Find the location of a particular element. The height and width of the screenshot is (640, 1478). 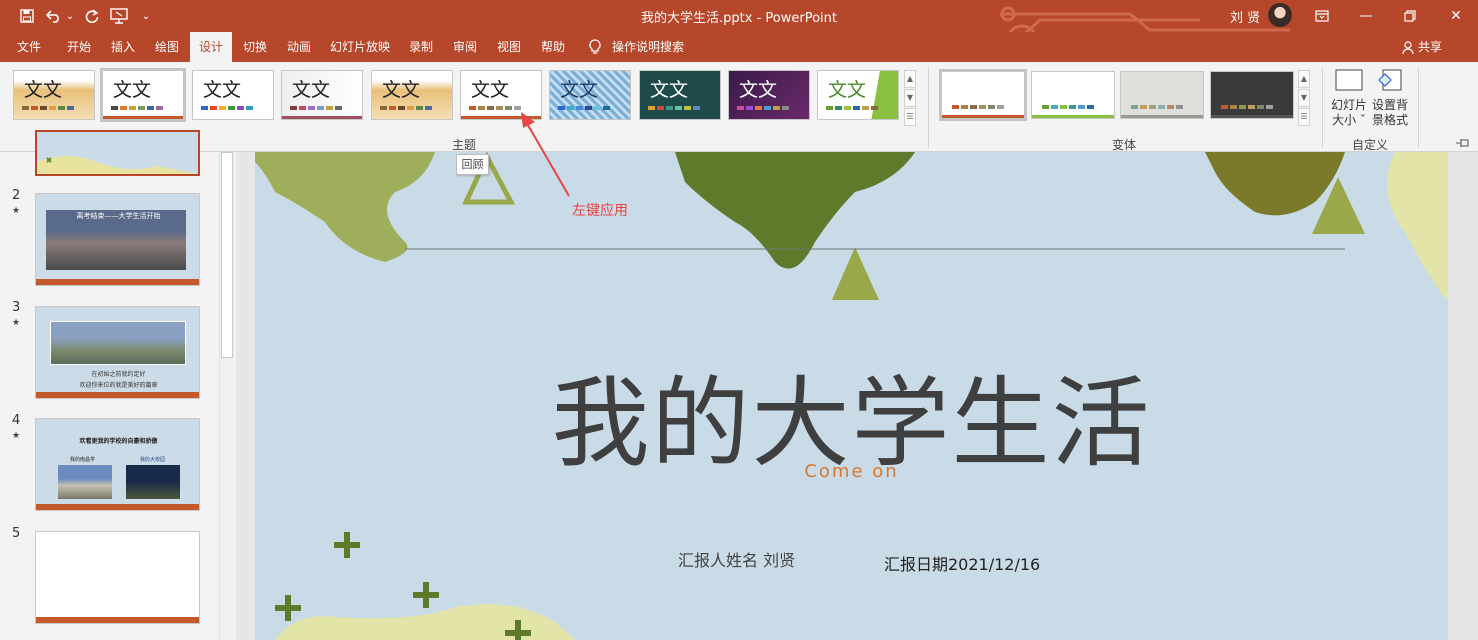

ribbon-display-options-icon is located at coordinates (1322, 16).